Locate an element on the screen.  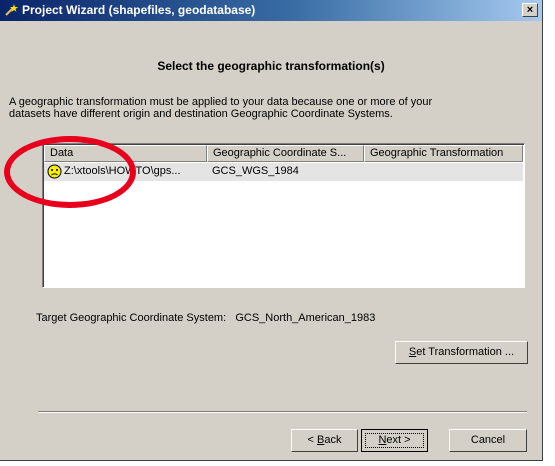
table-row: Z:\xtools\HOWTO\gps... GCS_WGS_1984 is located at coordinates (283, 172).